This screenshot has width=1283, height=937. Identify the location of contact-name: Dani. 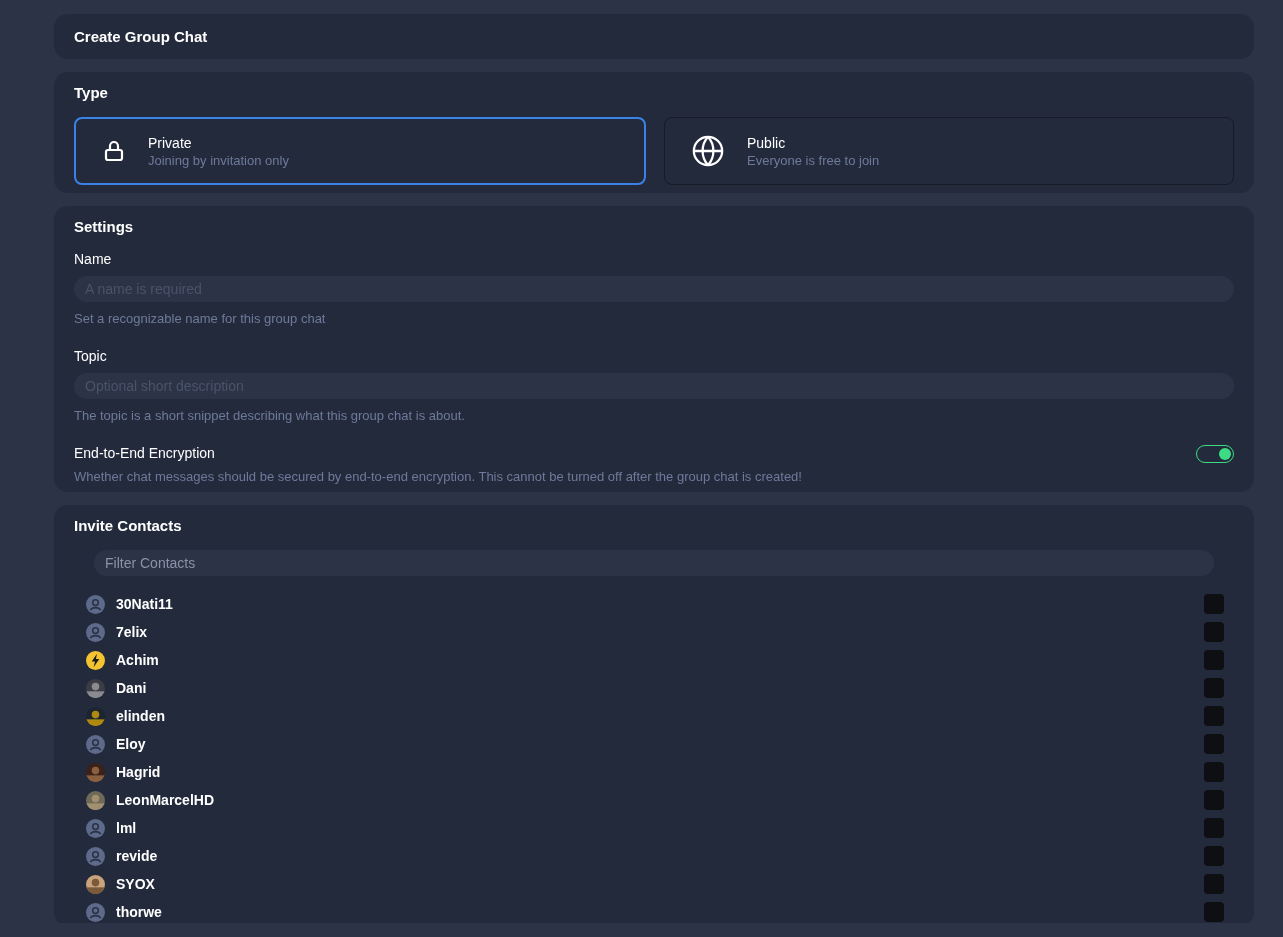
(132, 688).